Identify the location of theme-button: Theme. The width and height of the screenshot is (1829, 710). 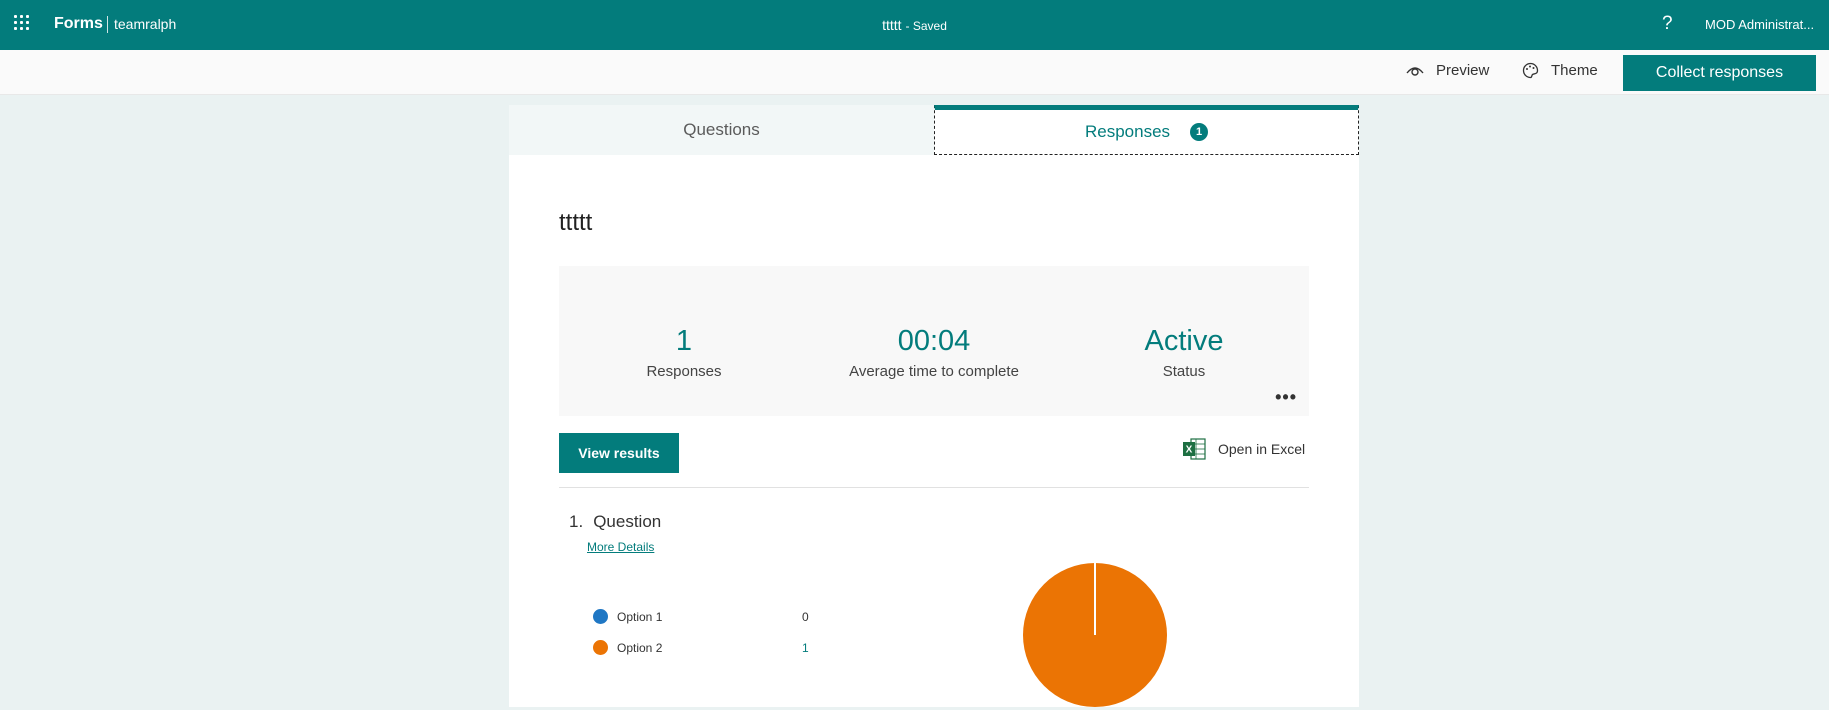
(1560, 70).